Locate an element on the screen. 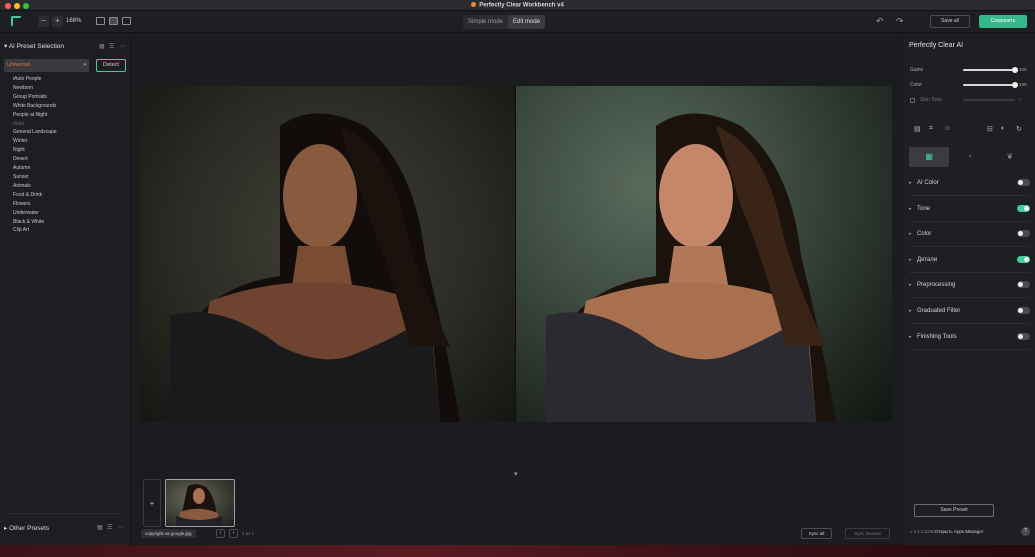  section-preprocessing: ▸ Preprocessing is located at coordinates (969, 286).